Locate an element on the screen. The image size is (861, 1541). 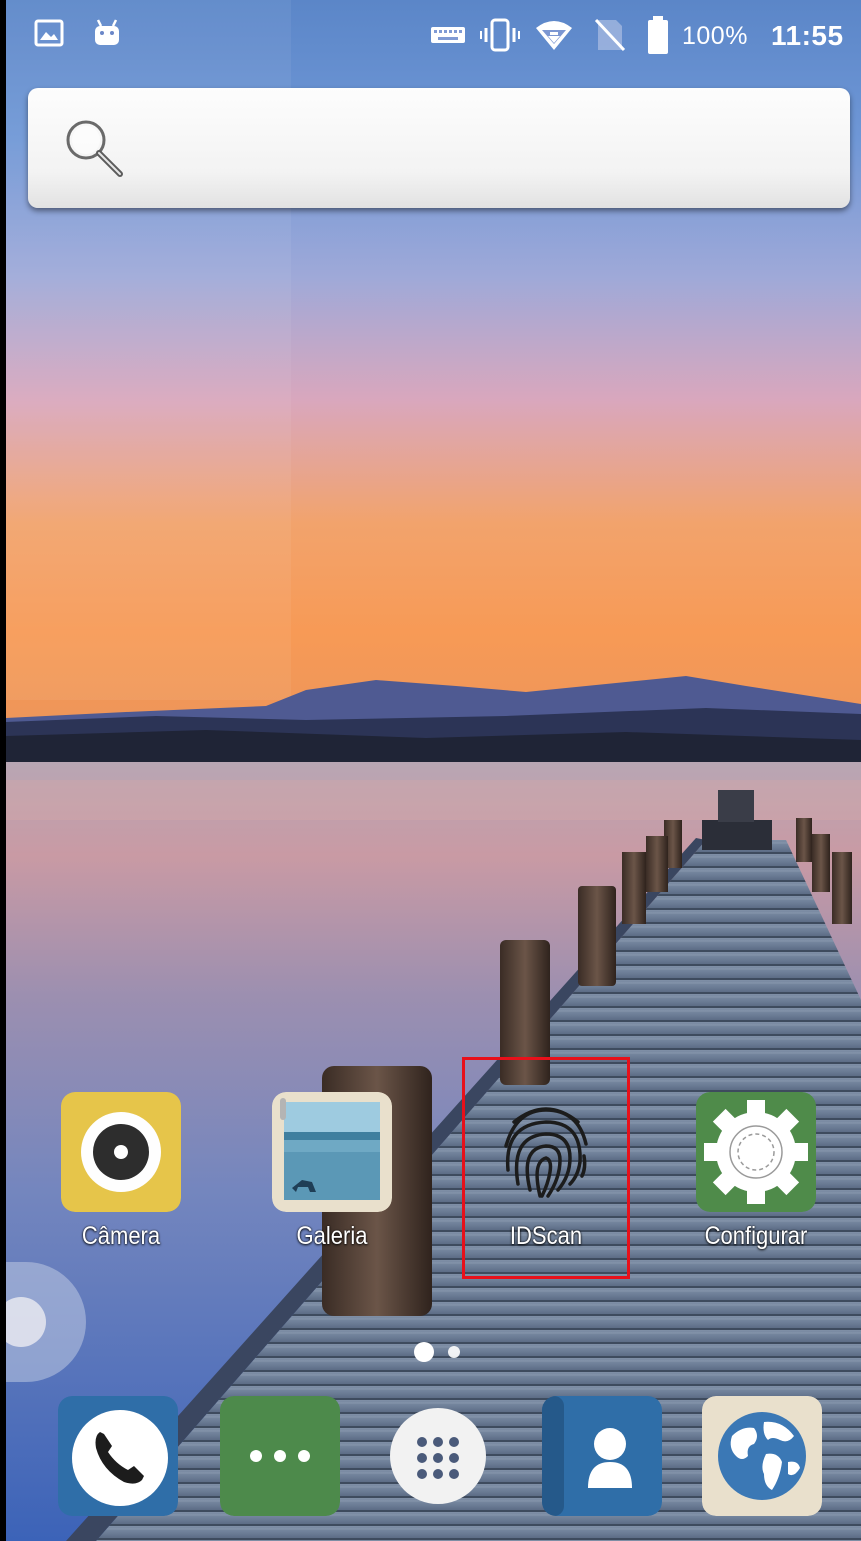
app-drawer-icon is located at coordinates (438, 1456).